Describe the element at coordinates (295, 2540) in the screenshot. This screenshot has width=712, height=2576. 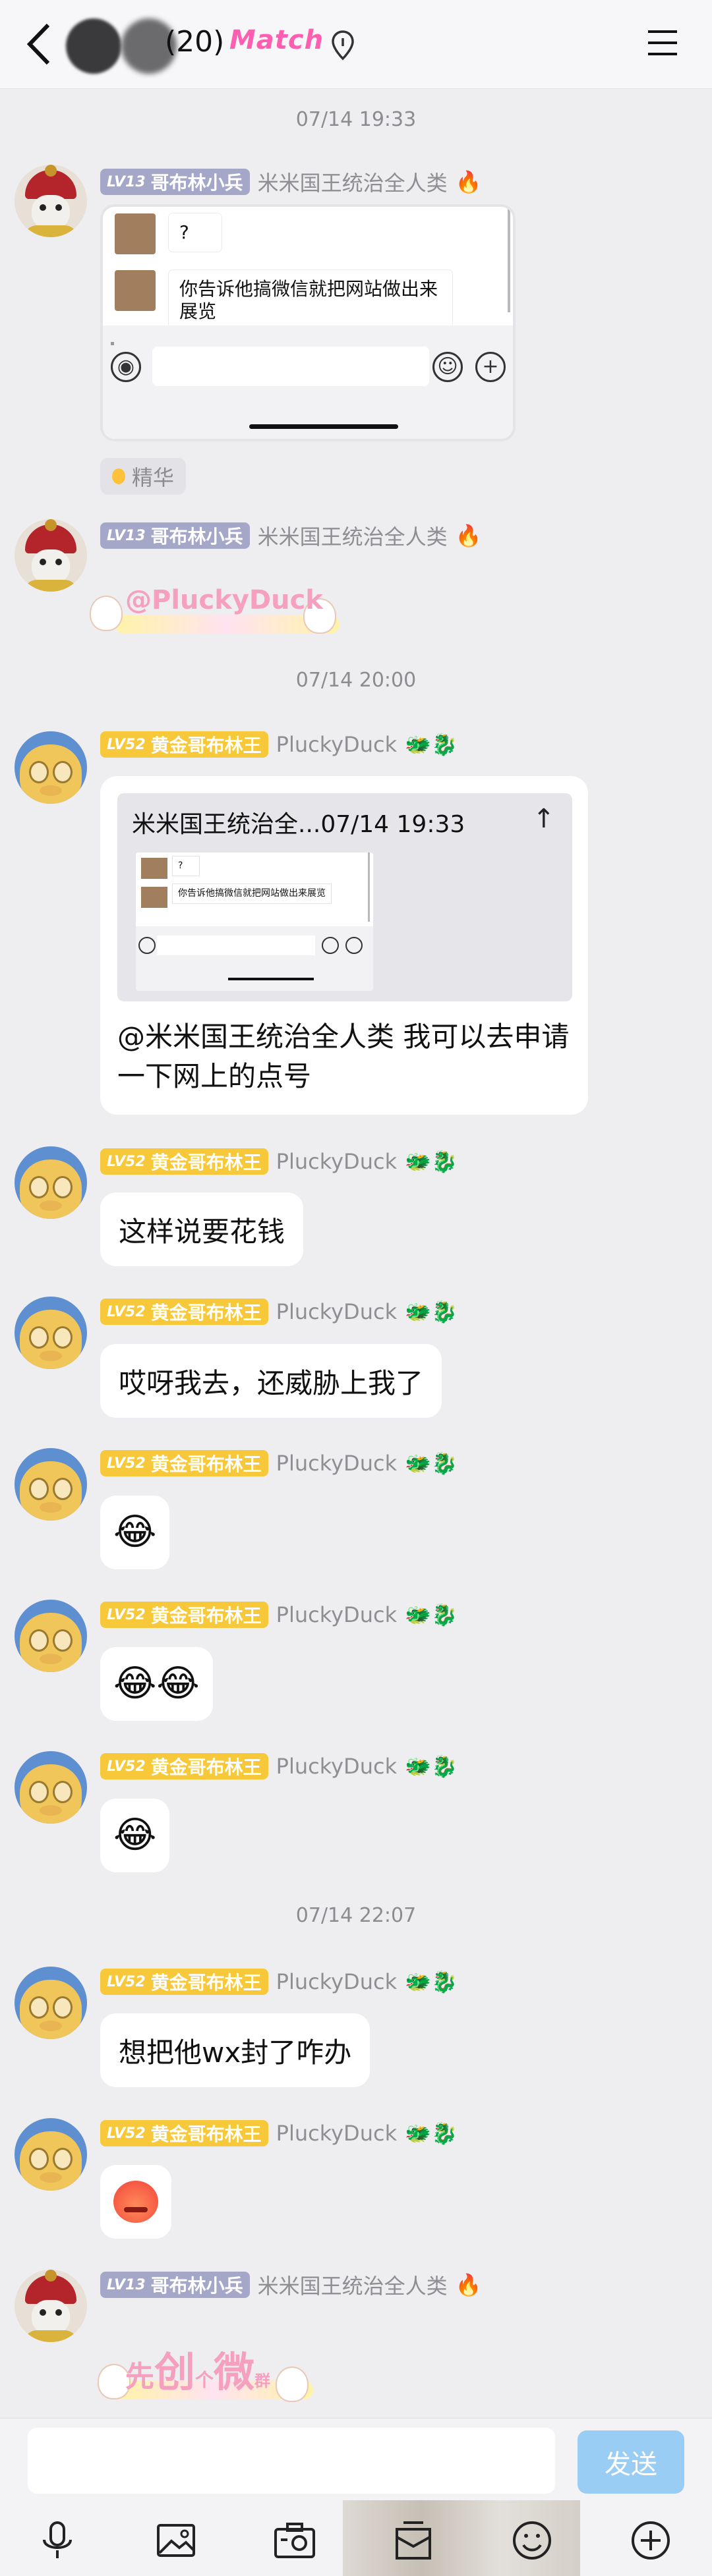
I see `camera-icon` at that location.